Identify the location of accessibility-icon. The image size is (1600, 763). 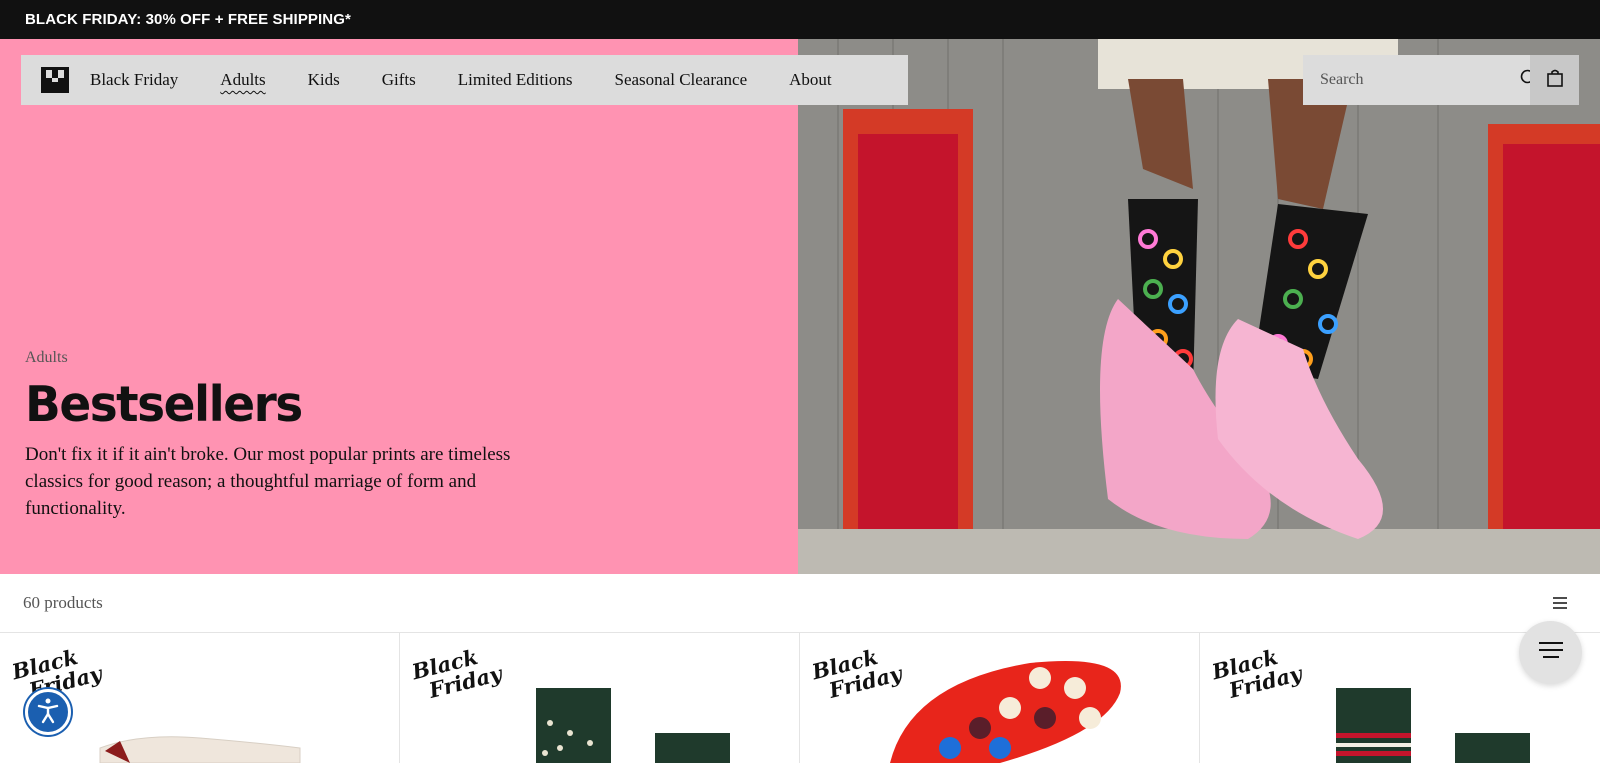
(48, 712).